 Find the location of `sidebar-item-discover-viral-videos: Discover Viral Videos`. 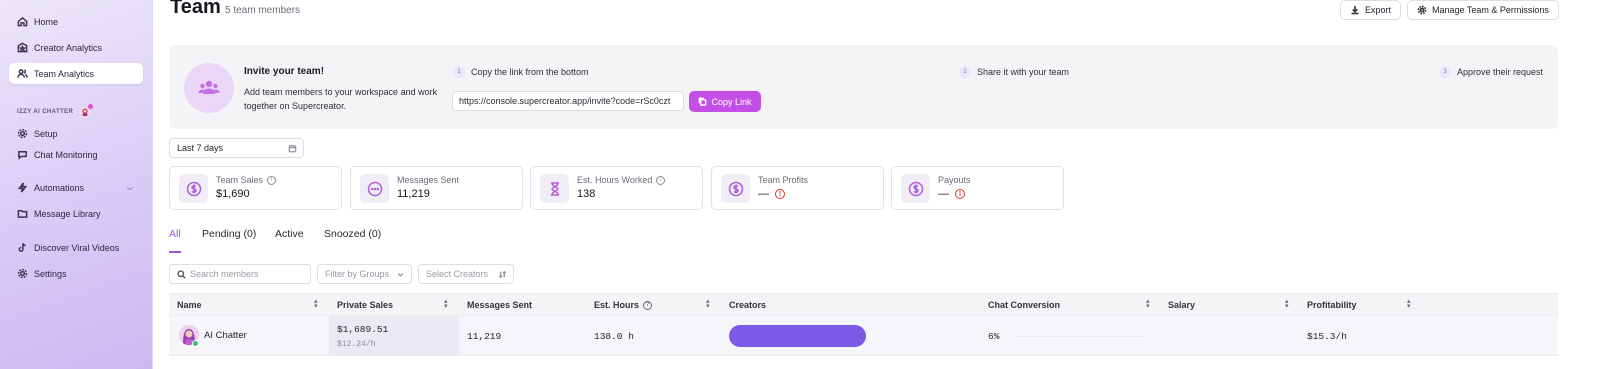

sidebar-item-discover-viral-videos: Discover Viral Videos is located at coordinates (76, 247).